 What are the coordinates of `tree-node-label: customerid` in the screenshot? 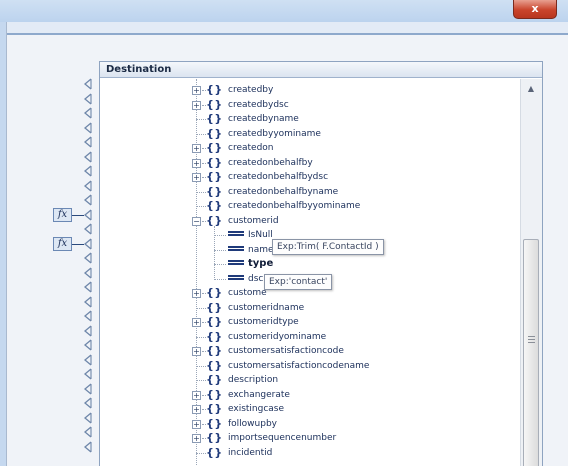 It's located at (253, 220).